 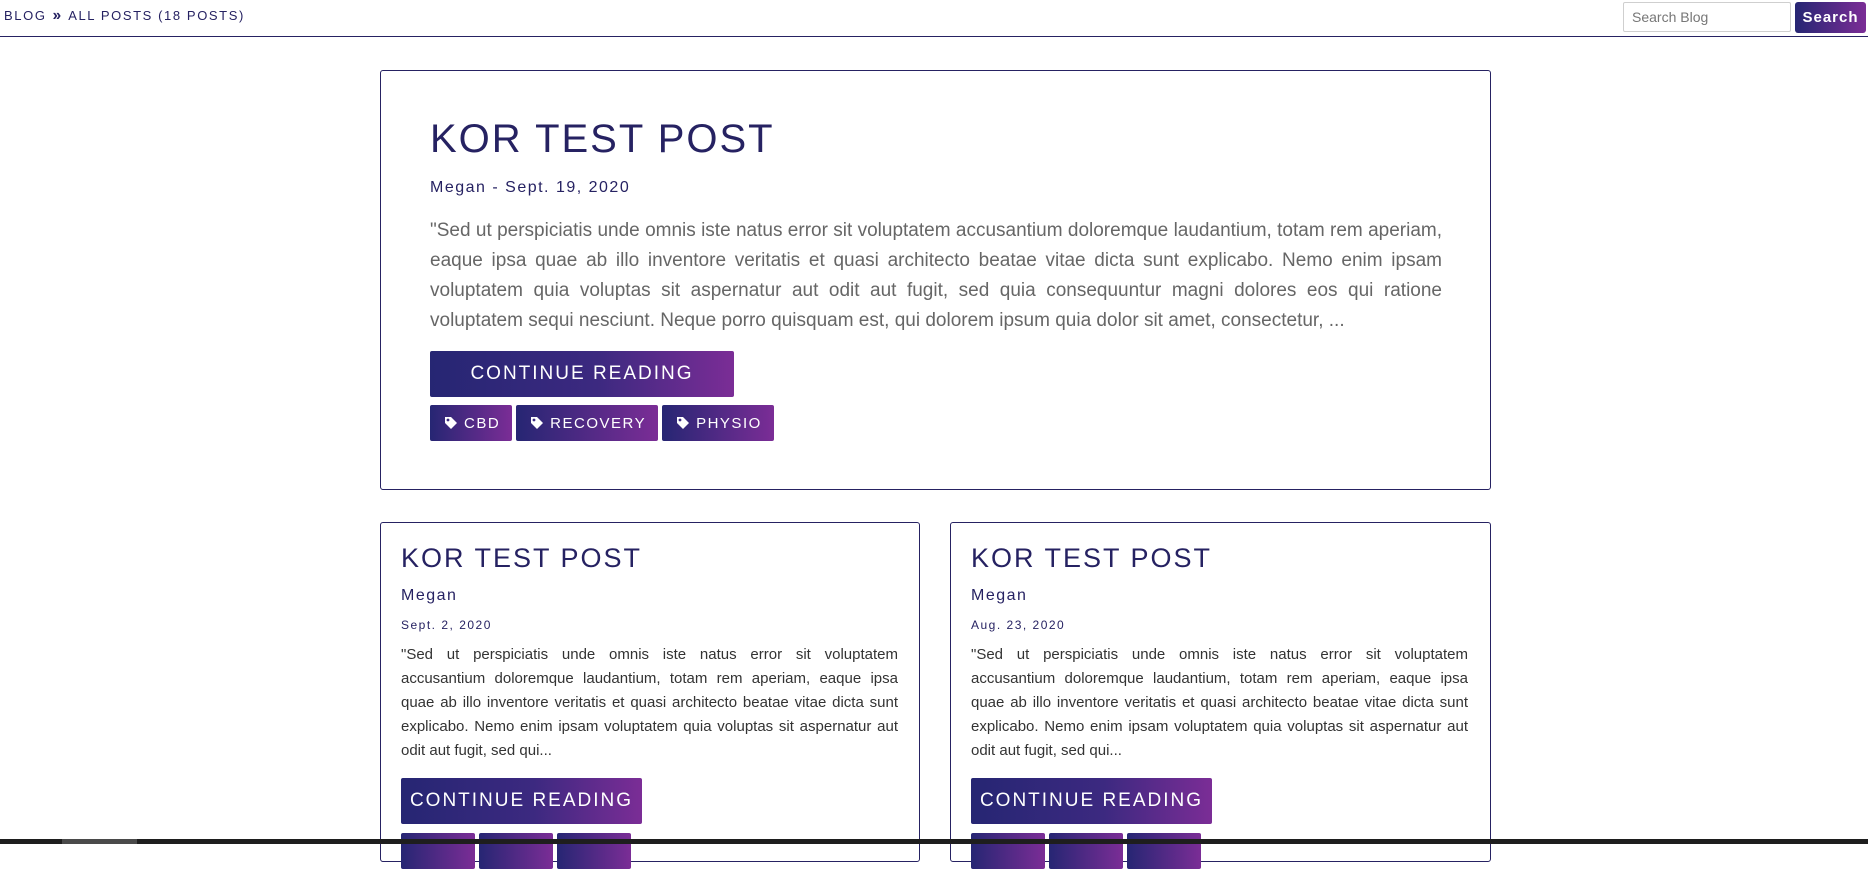 What do you see at coordinates (934, 18) in the screenshot?
I see `top-bar: BLOG ›› ALL POSTS (18 POSTS) Search` at bounding box center [934, 18].